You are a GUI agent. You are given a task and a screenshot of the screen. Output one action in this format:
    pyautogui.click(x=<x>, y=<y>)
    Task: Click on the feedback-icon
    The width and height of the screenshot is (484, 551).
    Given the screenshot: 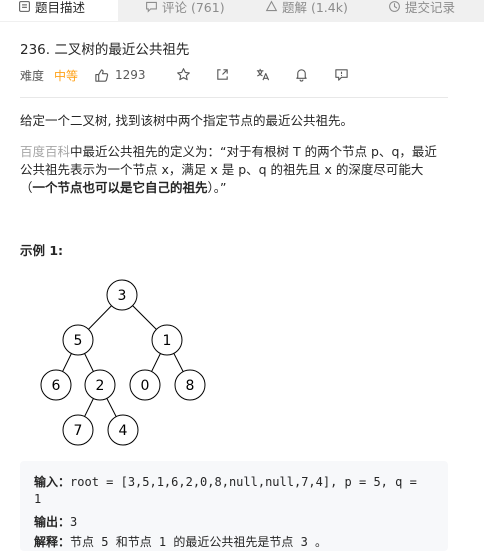 What is the action you would take?
    pyautogui.click(x=341, y=74)
    